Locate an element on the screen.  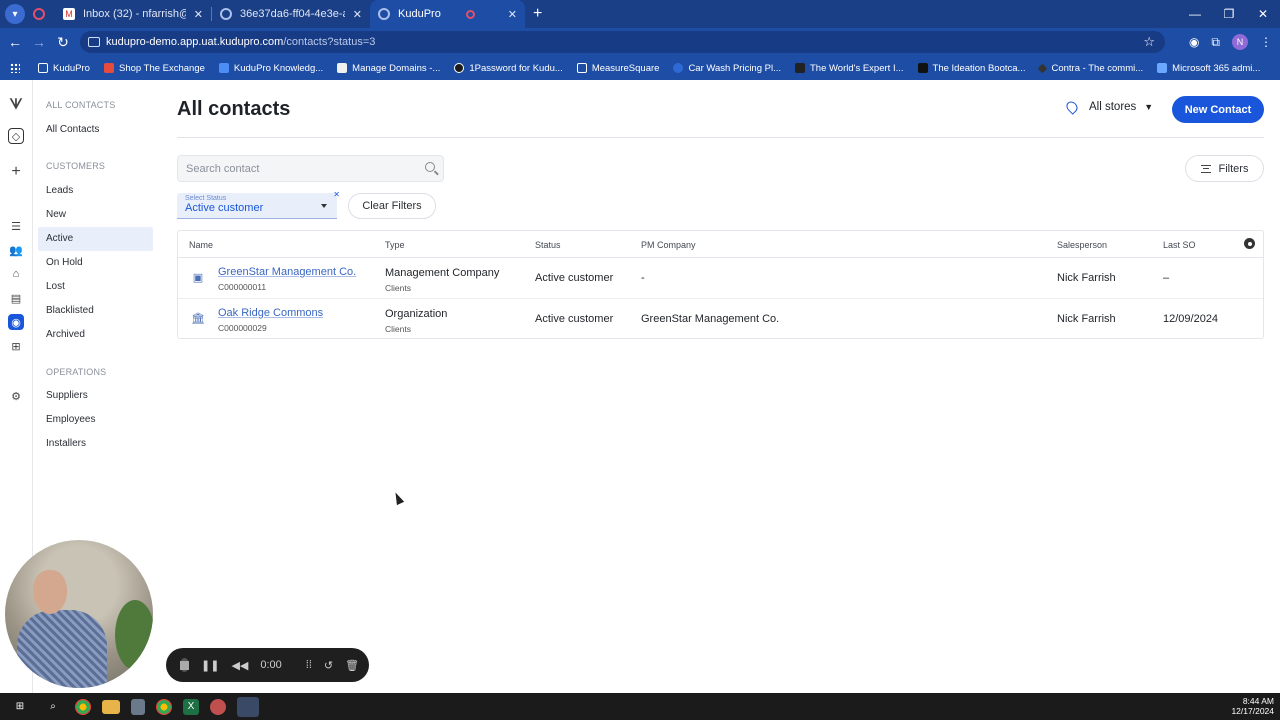
rewind-icon: ◀◀ is located at coordinates (239, 665).